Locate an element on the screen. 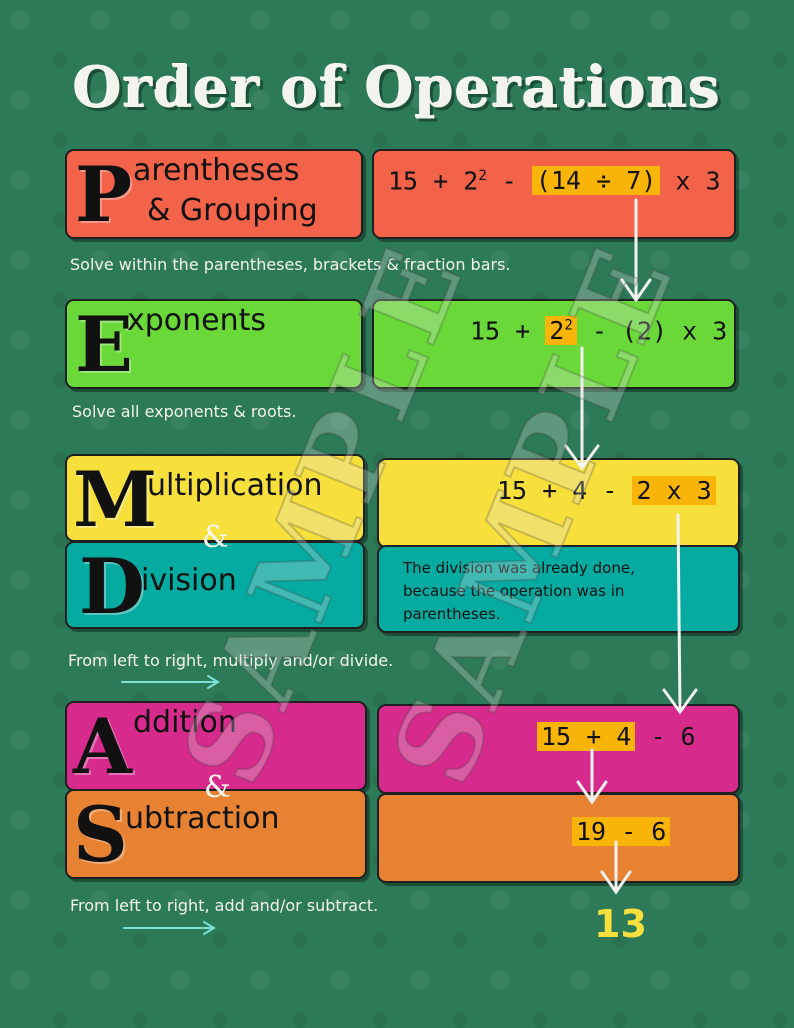  as-ampersand: & is located at coordinates (217, 787).